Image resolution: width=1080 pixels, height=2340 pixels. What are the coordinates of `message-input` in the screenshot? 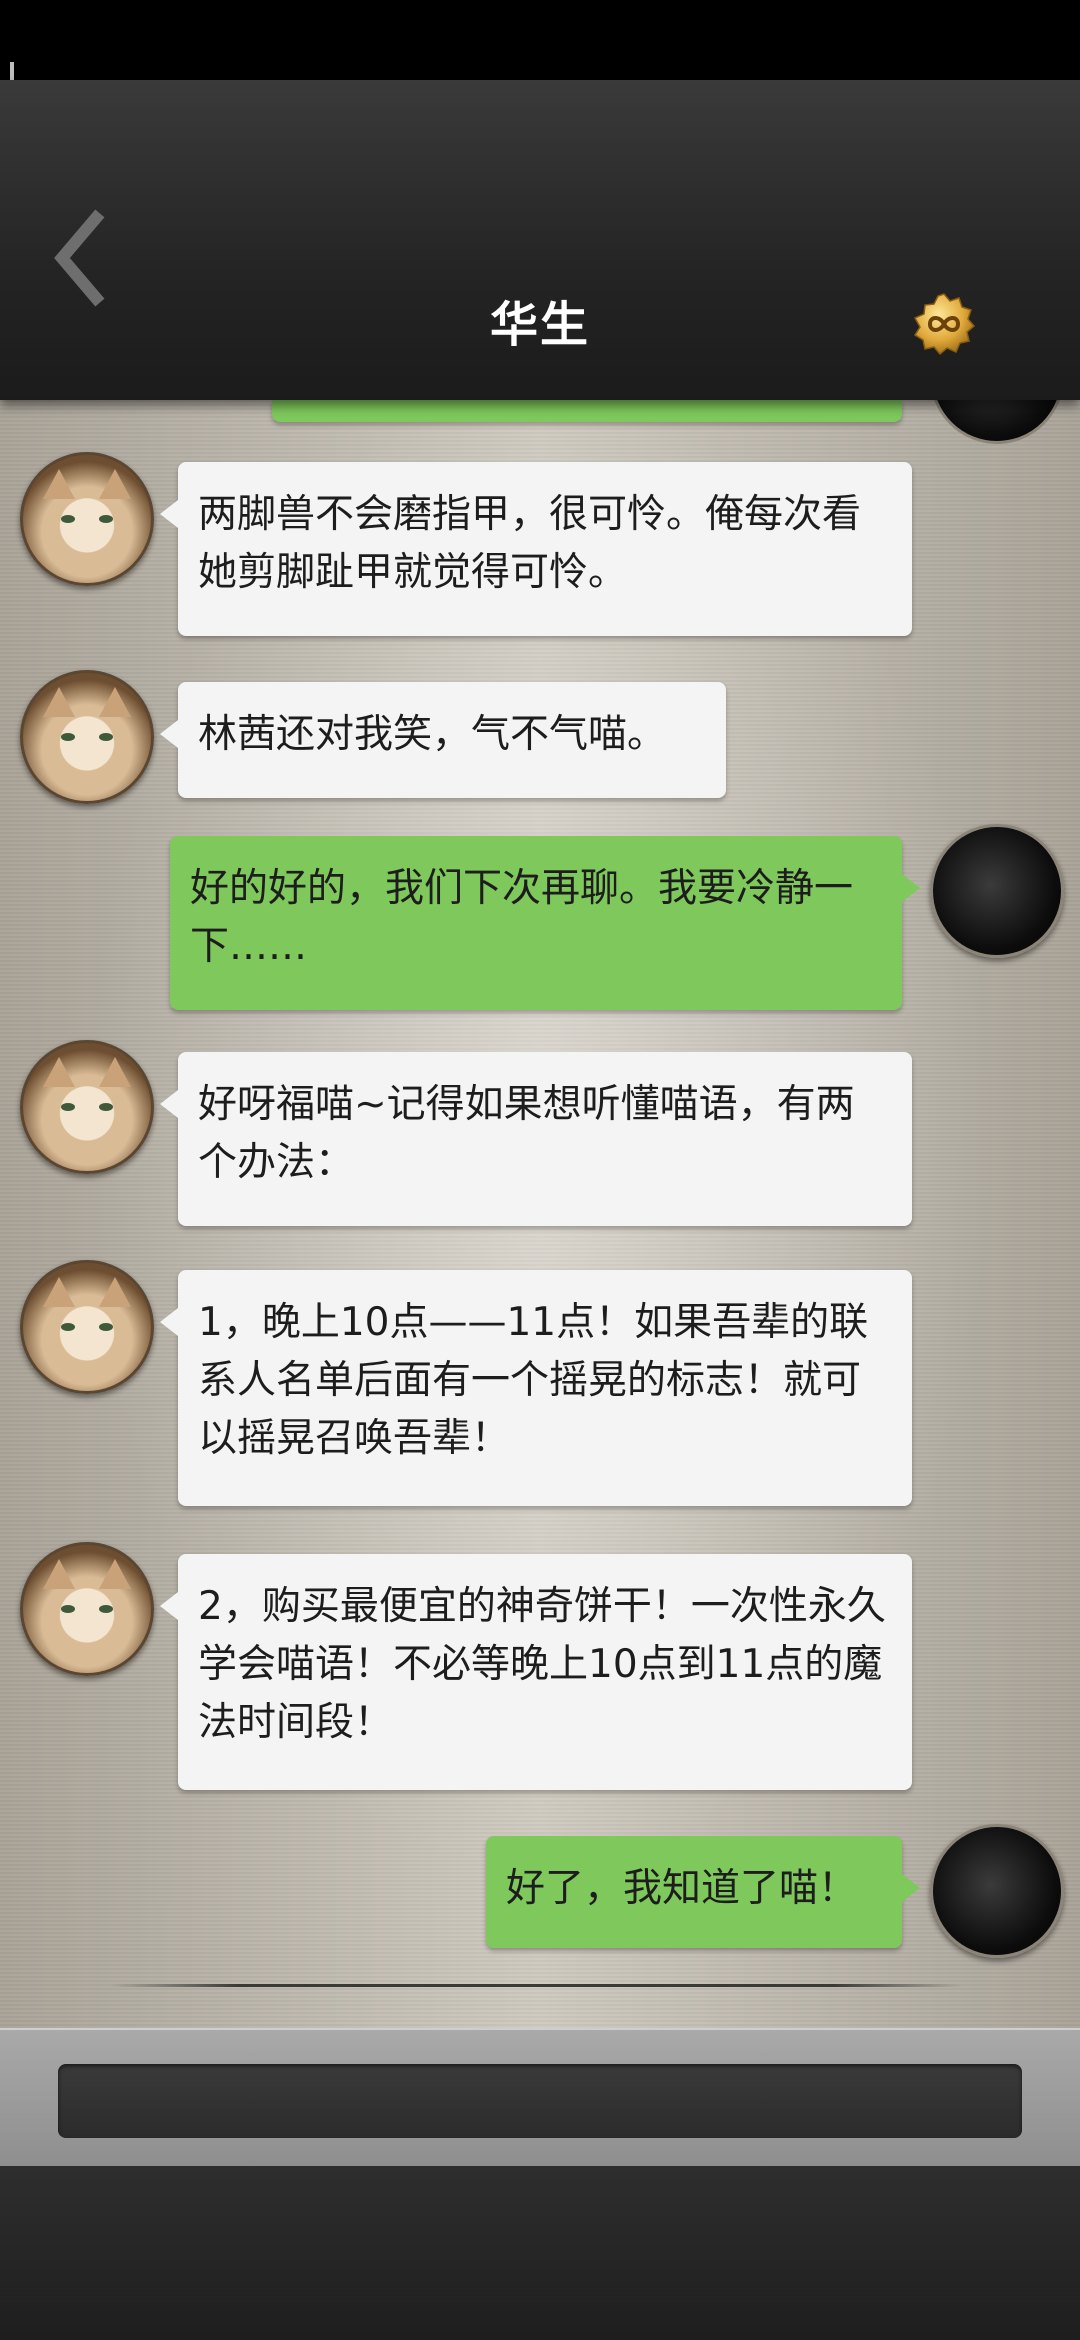 It's located at (540, 2101).